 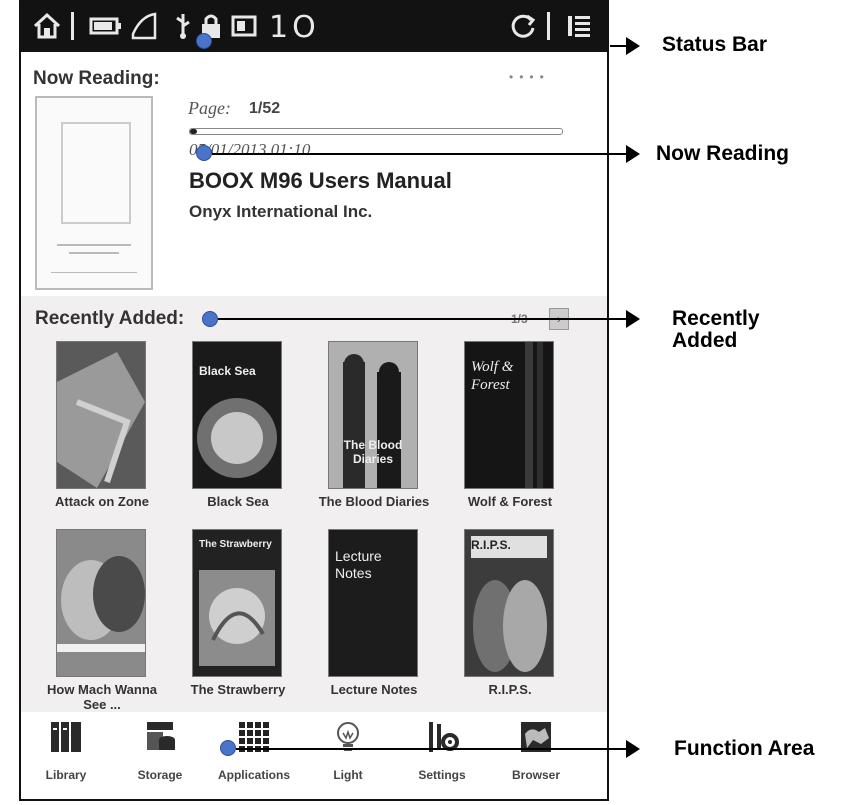 What do you see at coordinates (715, 44) in the screenshot?
I see `callout-status-bar: Status Bar` at bounding box center [715, 44].